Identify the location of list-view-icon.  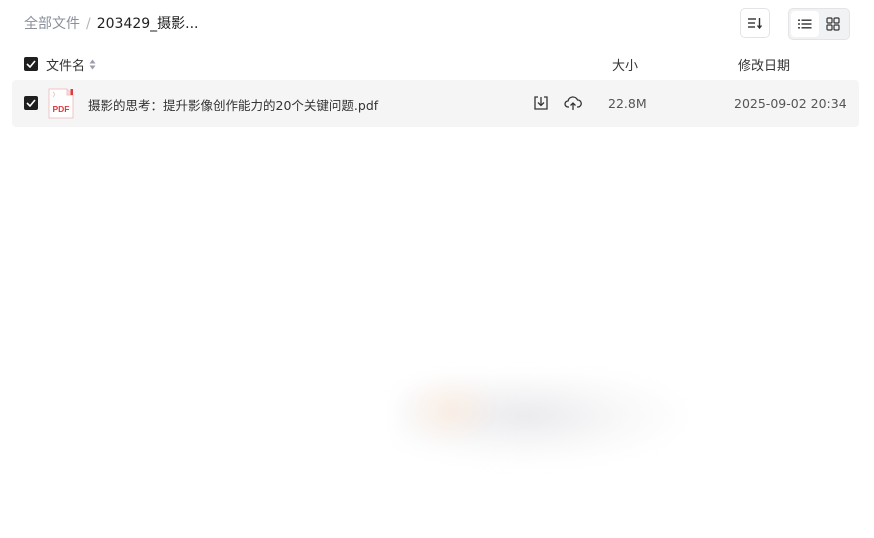
(805, 24).